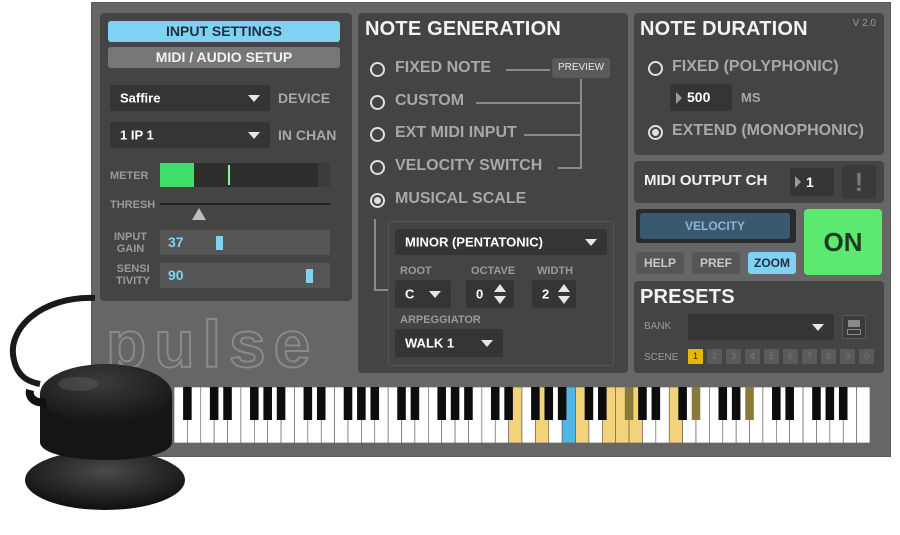 This screenshot has width=900, height=535. Describe the element at coordinates (245, 204) in the screenshot. I see `thresh-track` at that location.